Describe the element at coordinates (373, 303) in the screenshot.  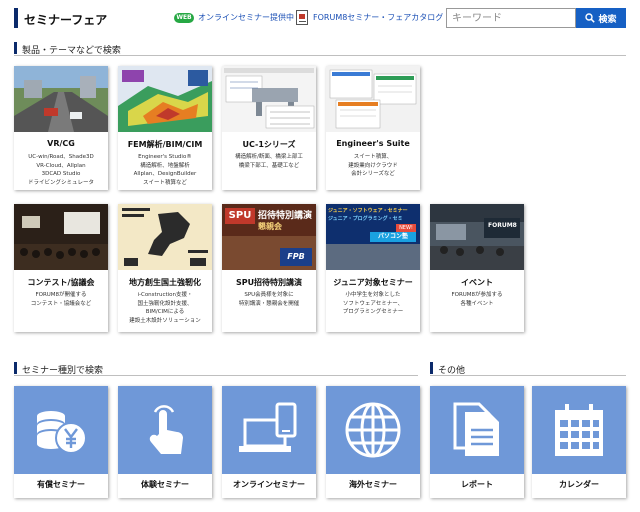
I see `card-description: 小中学生を対象とした ソフトウェアセミナー、 プログラミングセミナー` at that location.